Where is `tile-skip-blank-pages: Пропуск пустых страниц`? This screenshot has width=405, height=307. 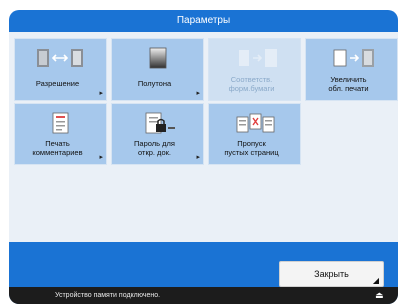 tile-skip-blank-pages: Пропуск пустых страниц is located at coordinates (254, 134).